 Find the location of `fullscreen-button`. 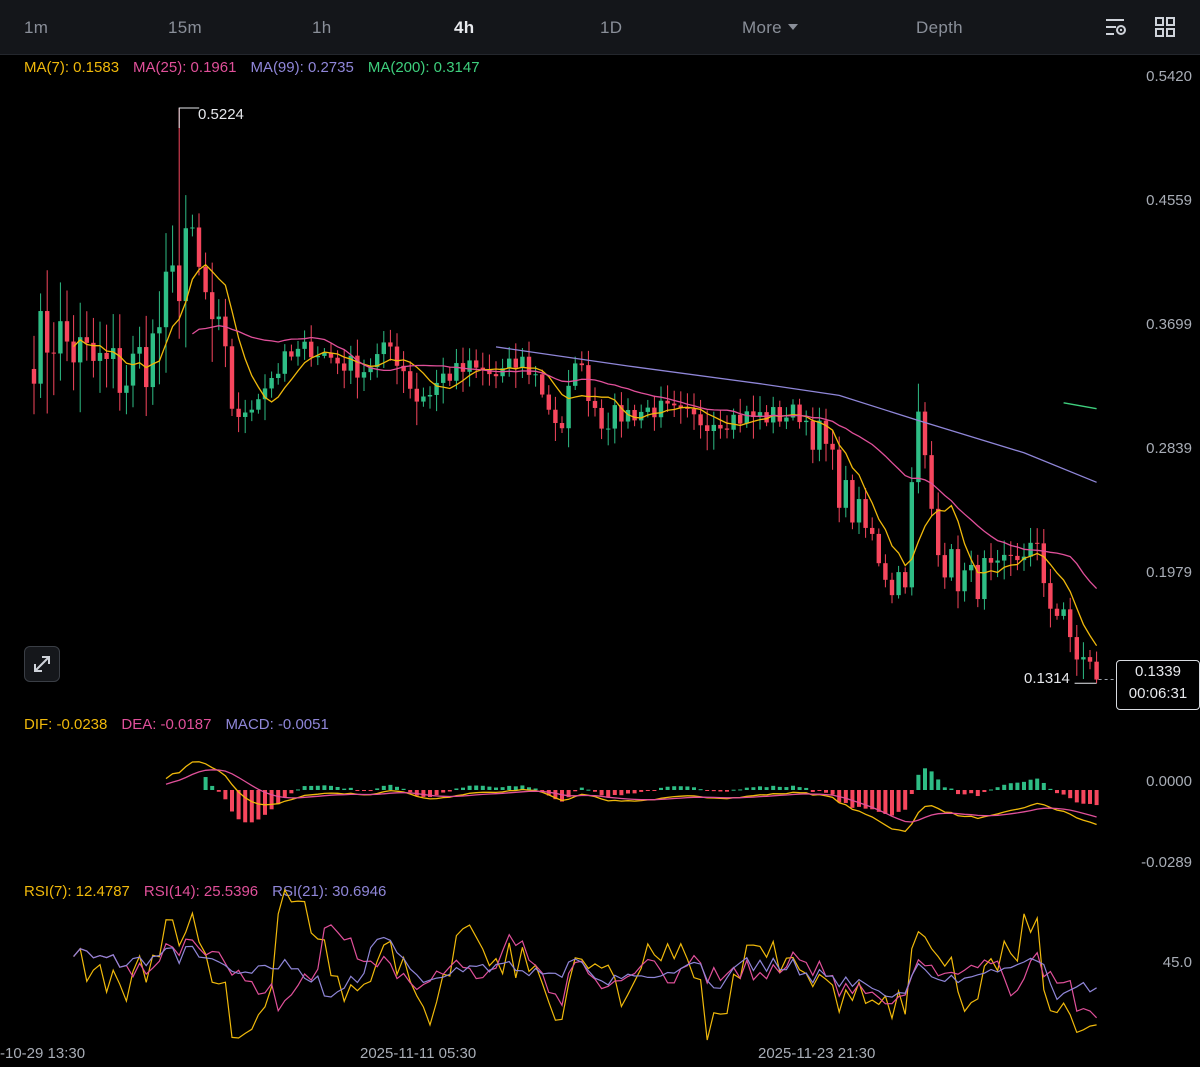

fullscreen-button is located at coordinates (42, 664).